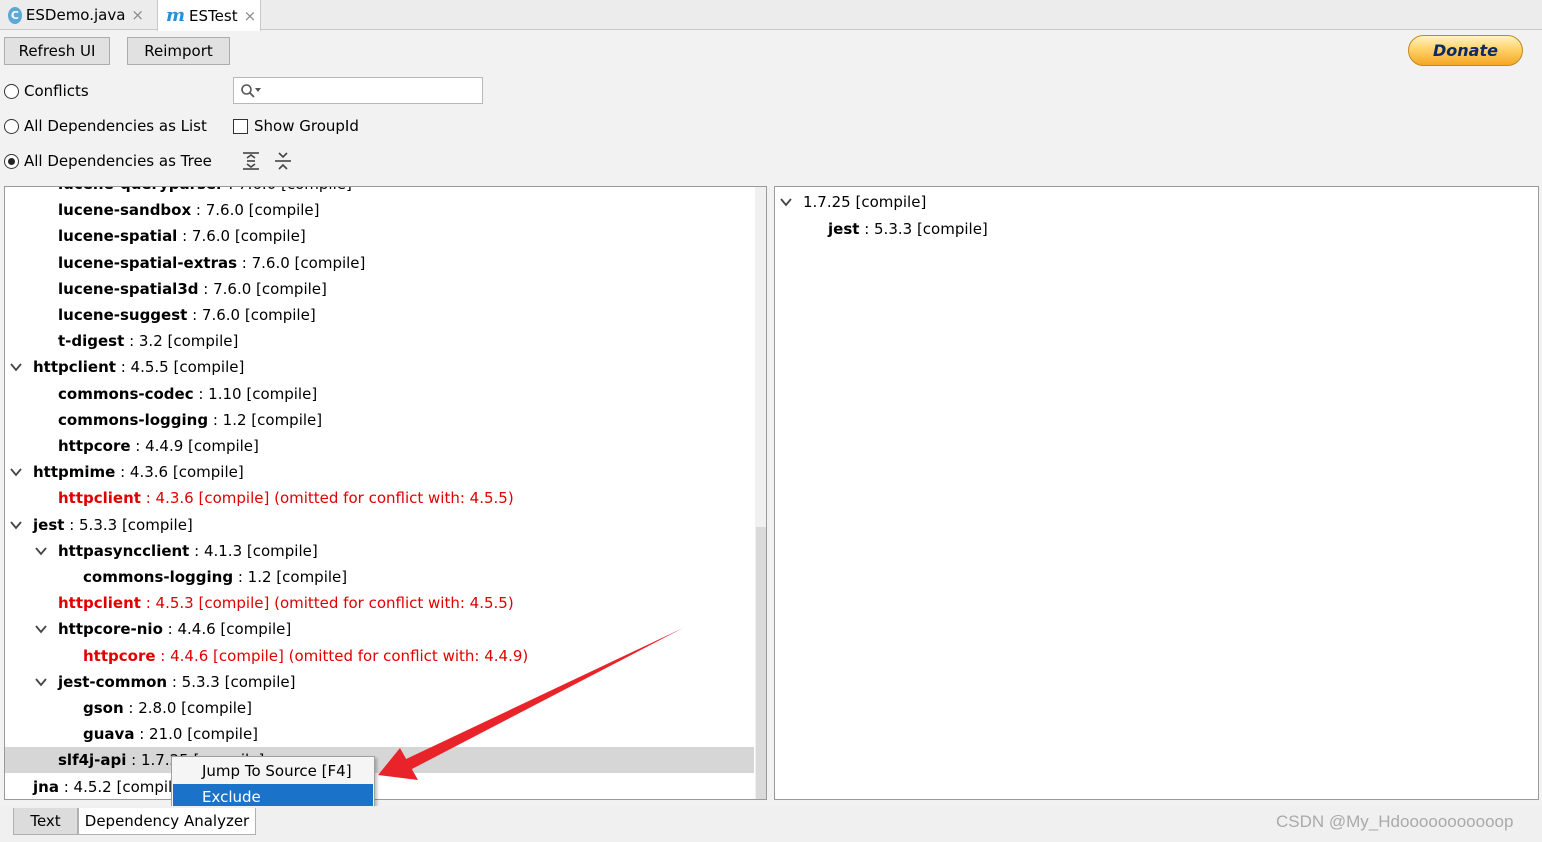 The width and height of the screenshot is (1542, 842). I want to click on tab-estest: m ESTest ×, so click(209, 15).